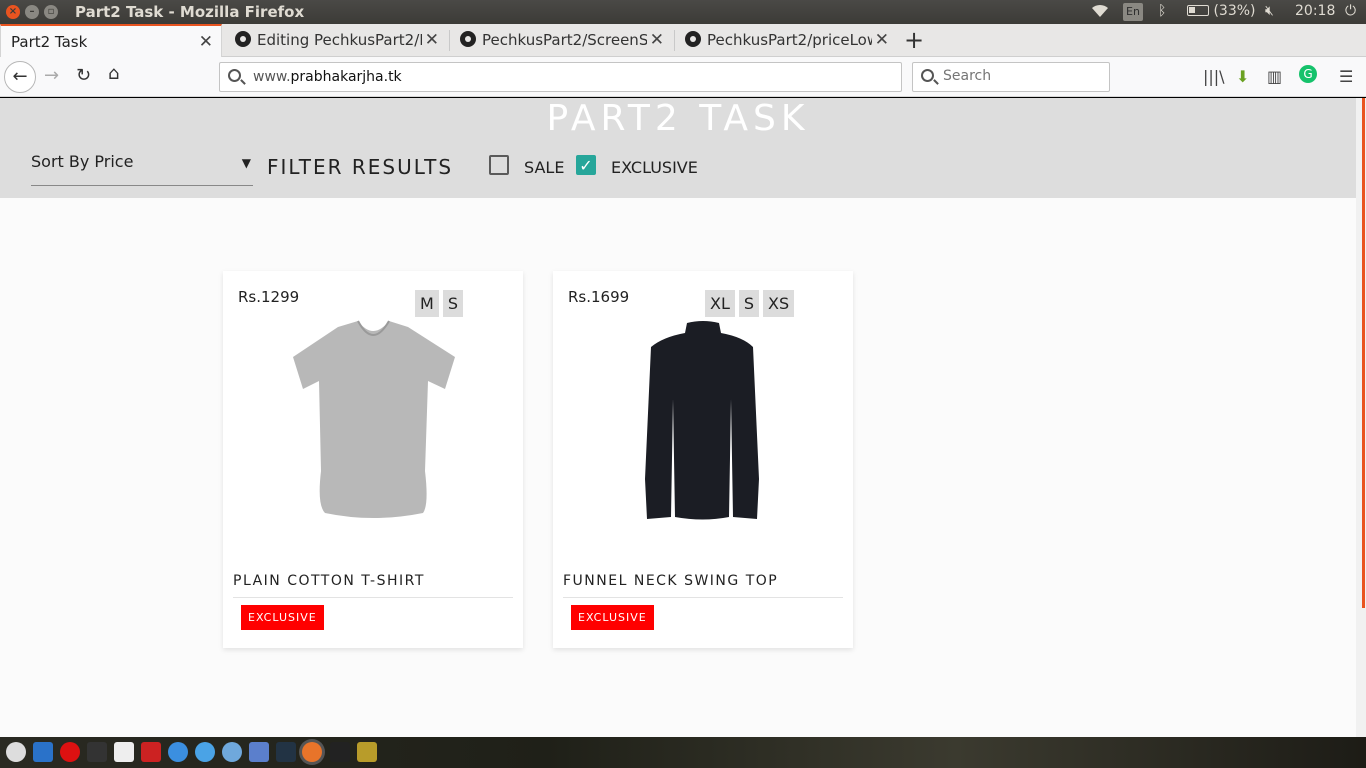  What do you see at coordinates (560, 77) in the screenshot?
I see `url-bar: www.prabhakarjha.tk` at bounding box center [560, 77].